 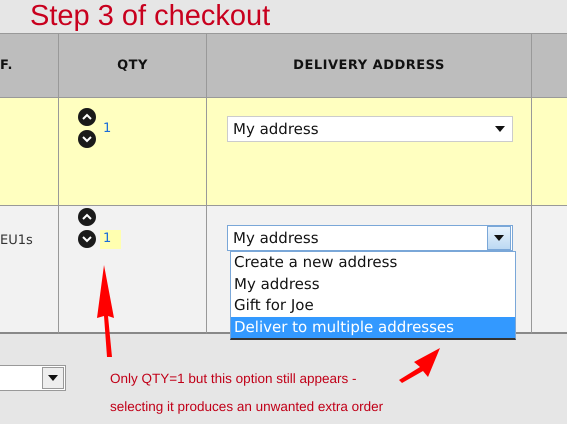 I want to click on dropdown, so click(x=33, y=378).